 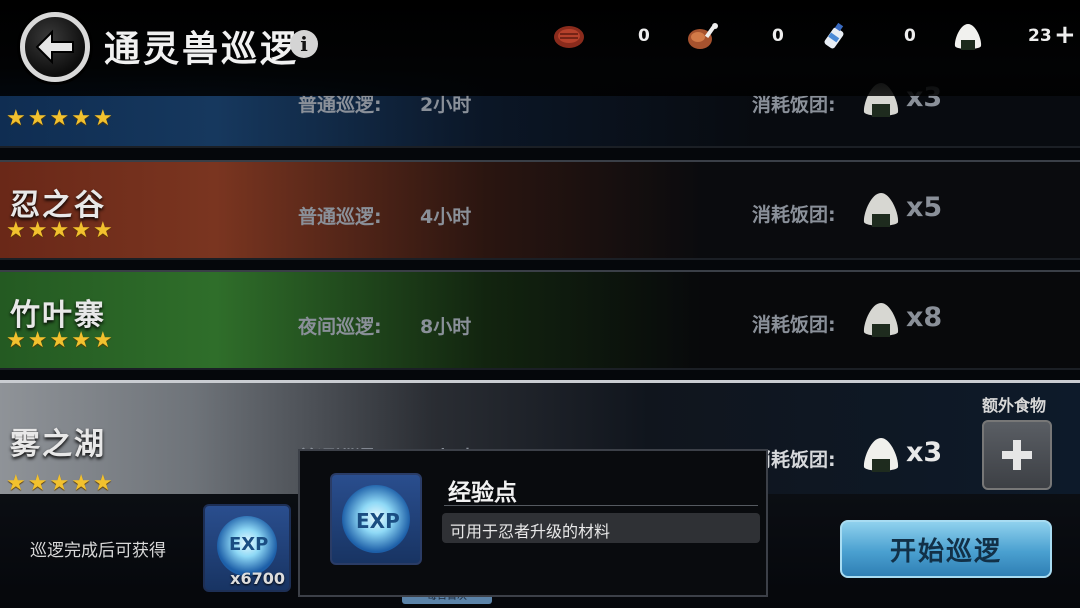 I want to click on add-onigiri-button: +, so click(x=1065, y=35).